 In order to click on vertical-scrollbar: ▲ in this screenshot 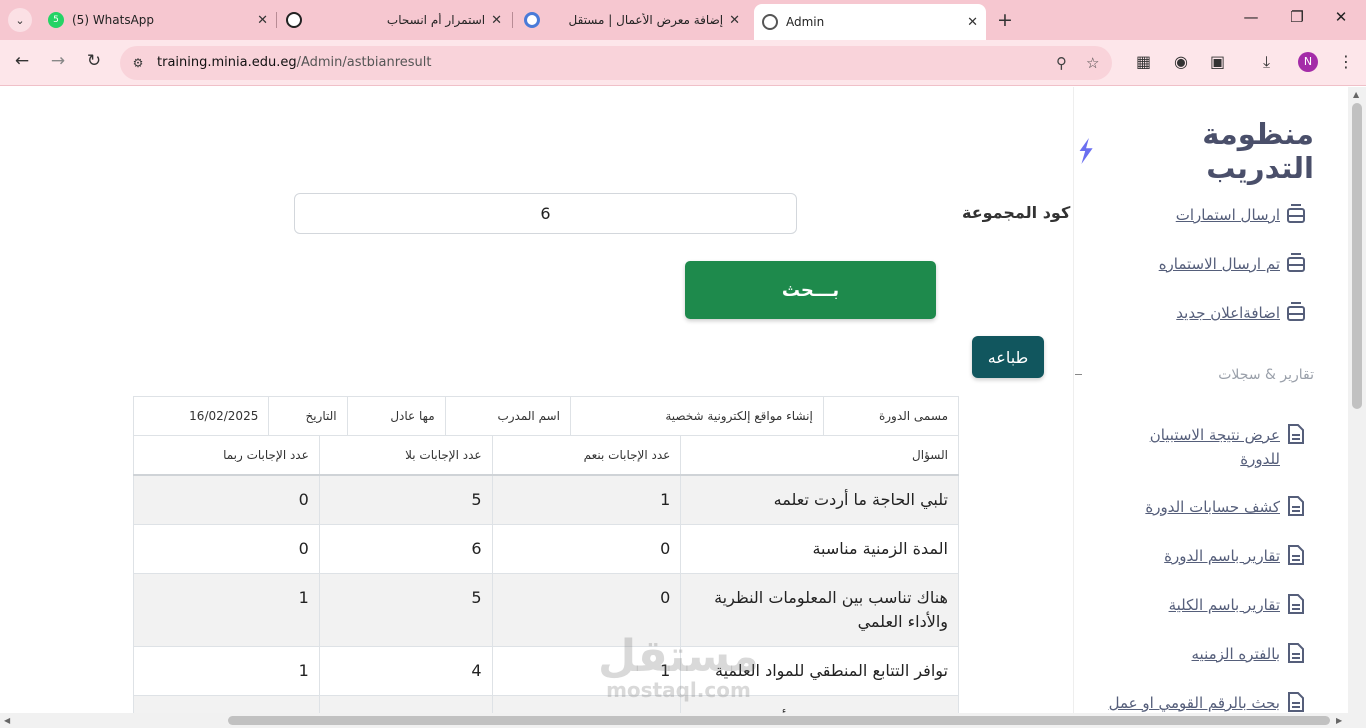, I will do `click(1357, 400)`.